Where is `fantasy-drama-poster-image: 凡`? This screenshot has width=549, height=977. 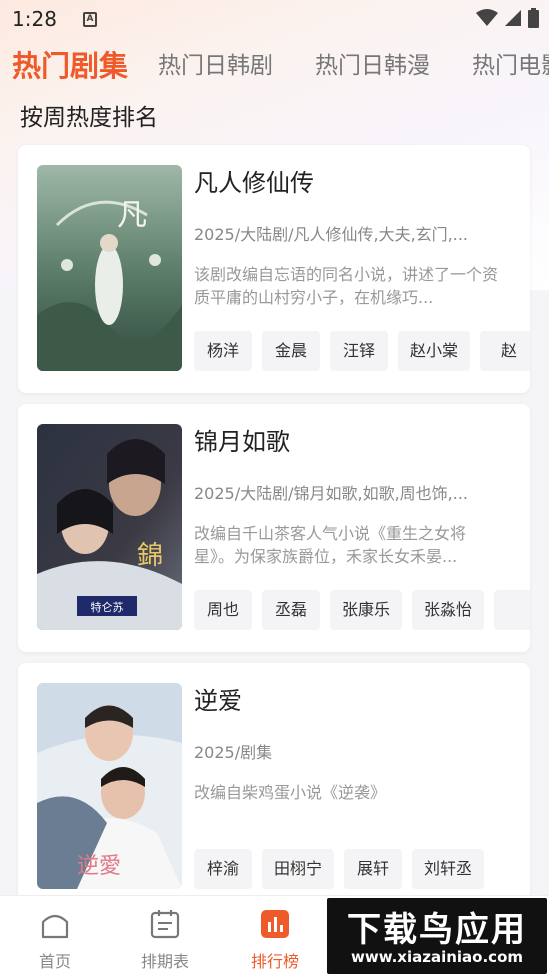
fantasy-drama-poster-image: 凡 is located at coordinates (109, 268).